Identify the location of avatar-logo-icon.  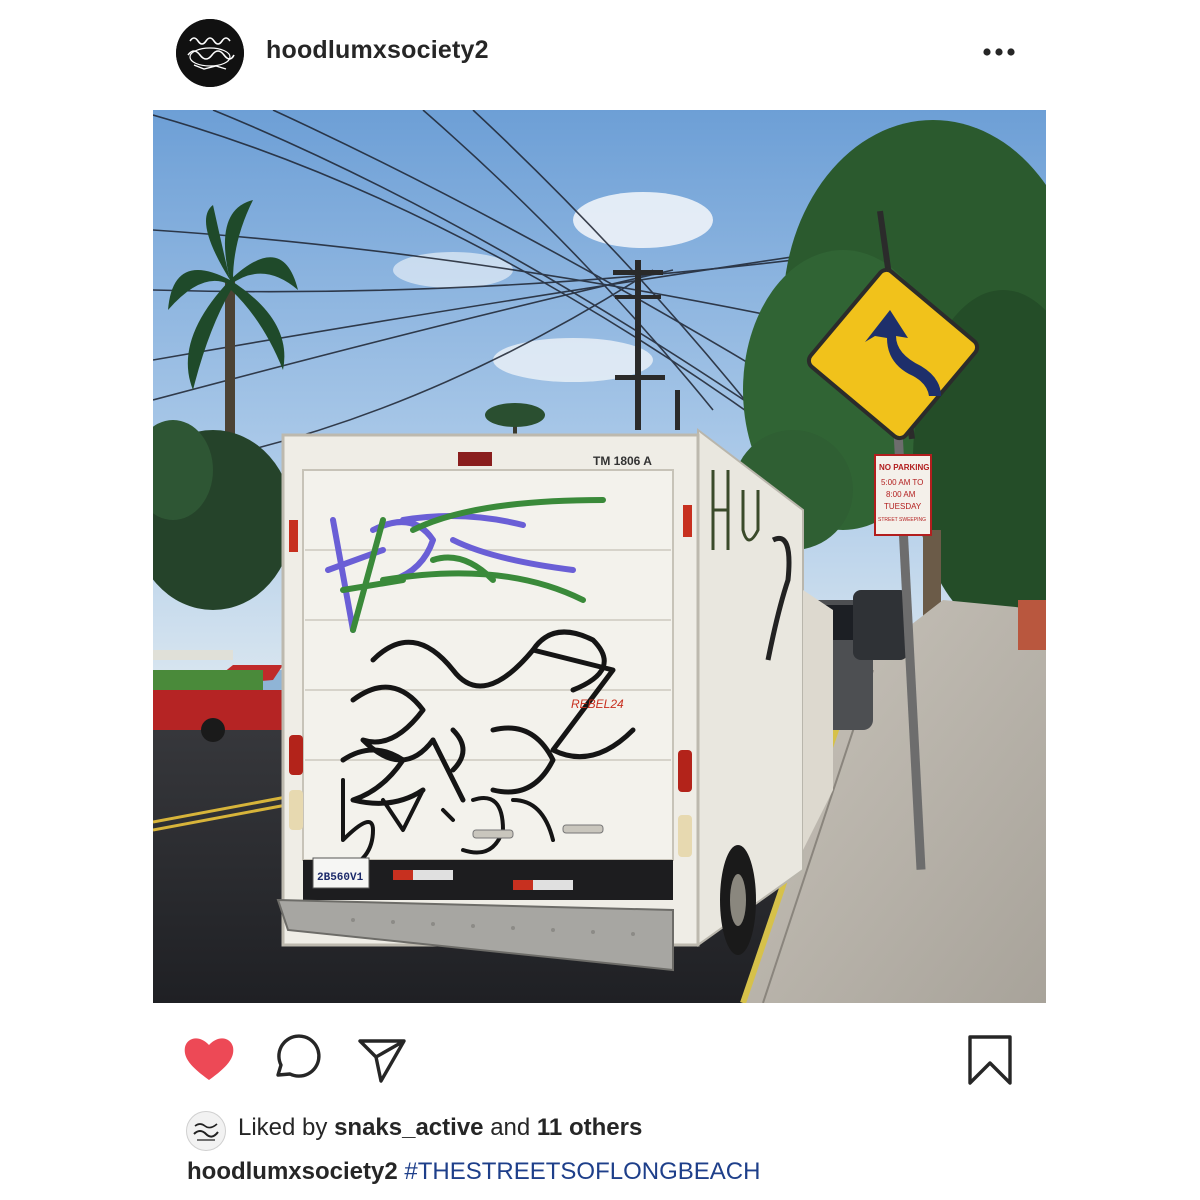
(210, 53).